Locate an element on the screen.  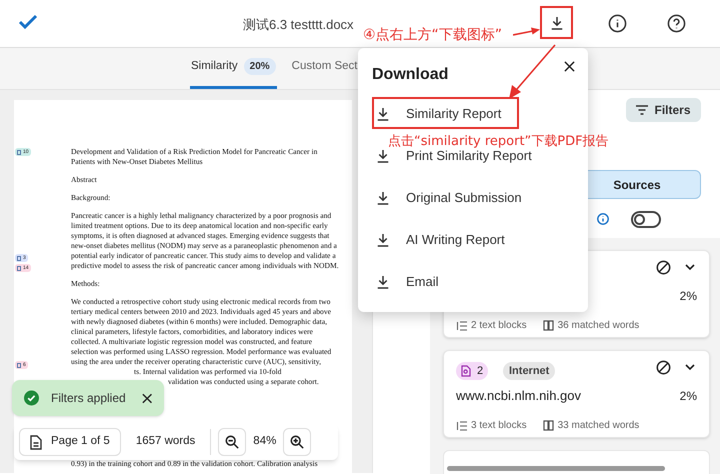
text-blocks-count: 3 text blocks is located at coordinates (499, 426).